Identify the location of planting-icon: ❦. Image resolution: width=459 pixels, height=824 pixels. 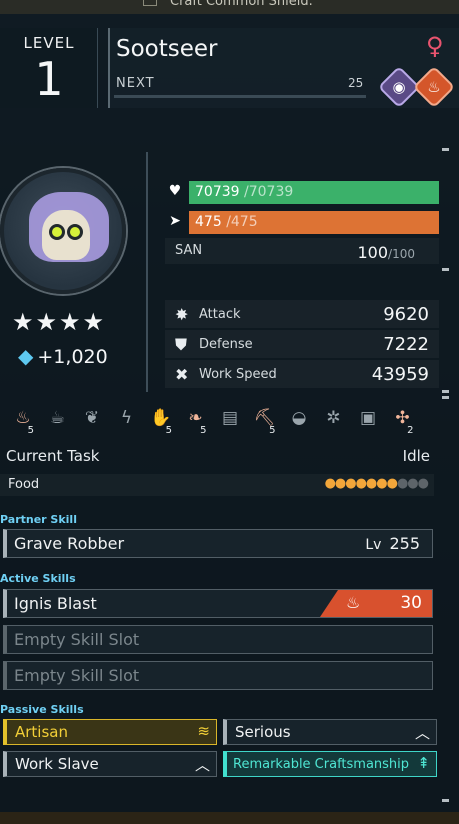
(92, 418).